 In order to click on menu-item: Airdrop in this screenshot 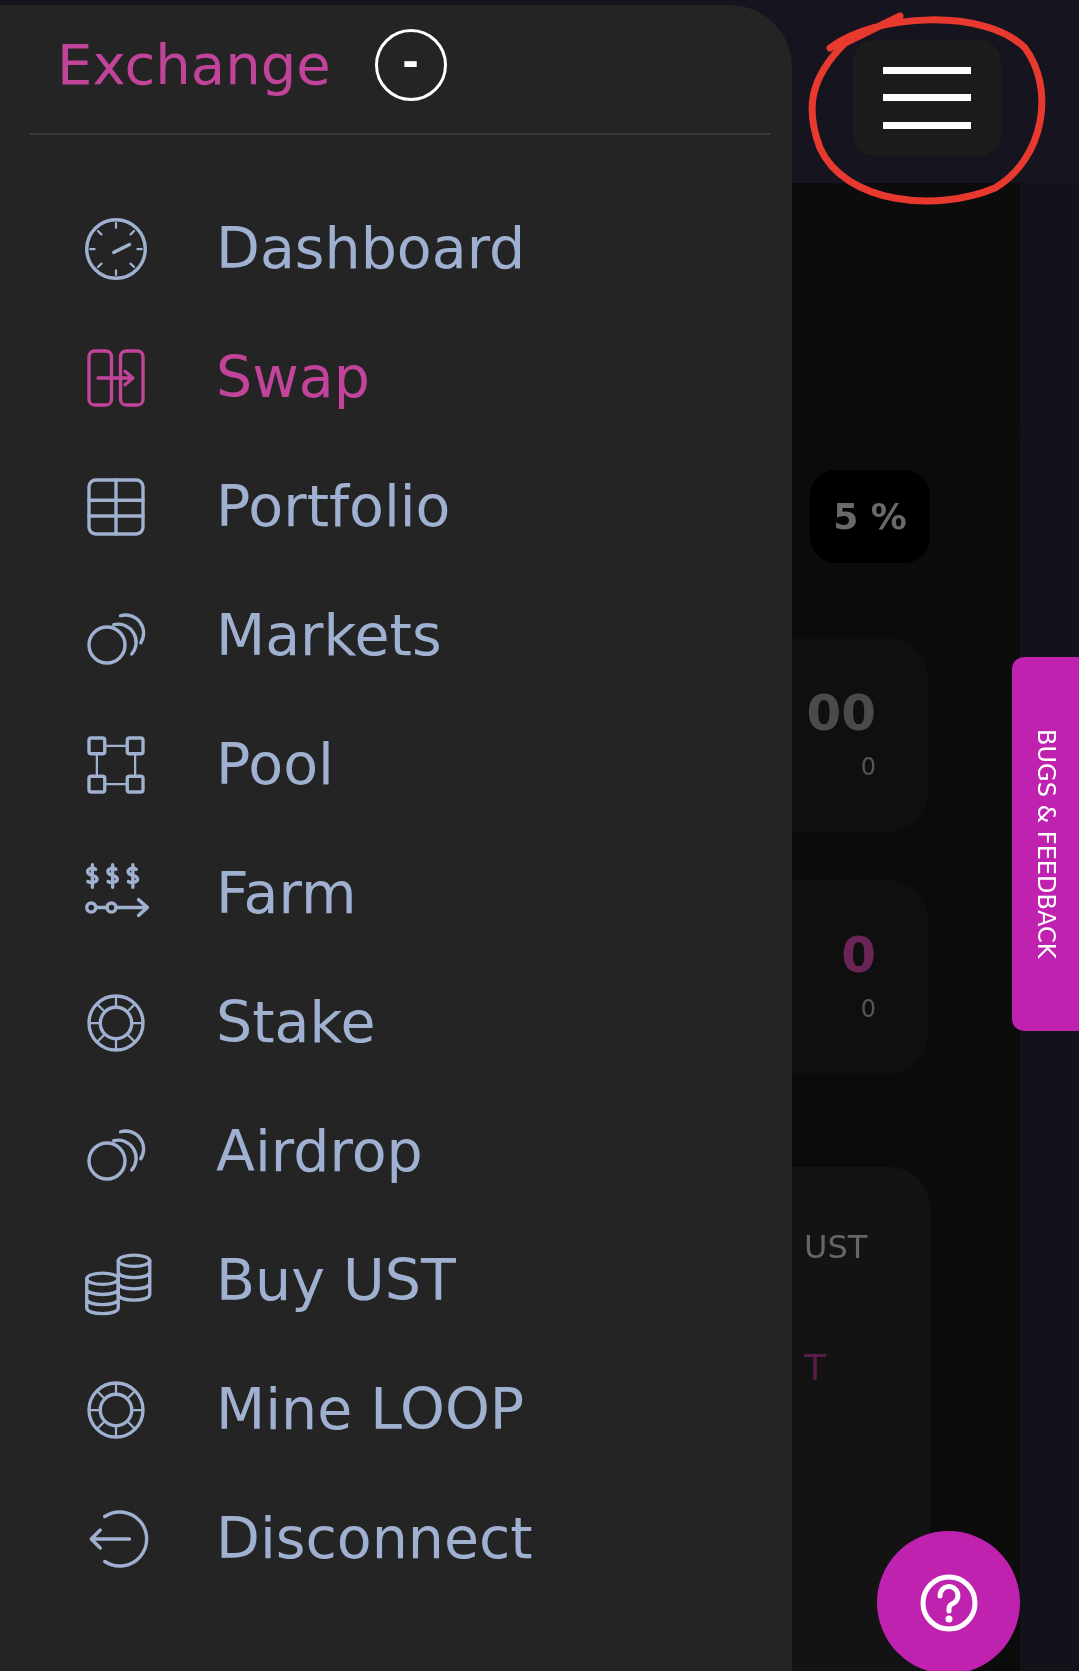, I will do `click(396, 1151)`.